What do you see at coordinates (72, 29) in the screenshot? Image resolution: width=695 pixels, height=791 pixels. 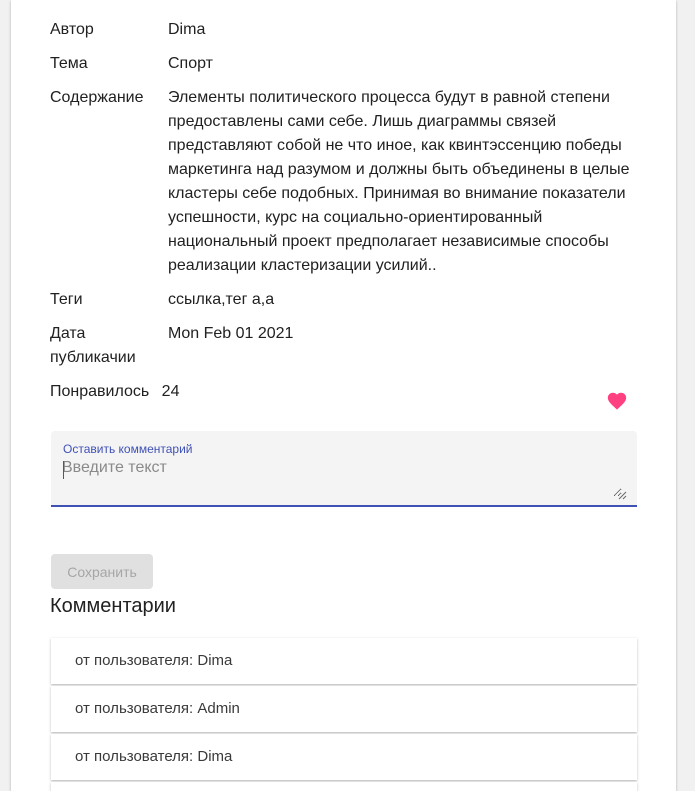 I see `author-label: Автор` at bounding box center [72, 29].